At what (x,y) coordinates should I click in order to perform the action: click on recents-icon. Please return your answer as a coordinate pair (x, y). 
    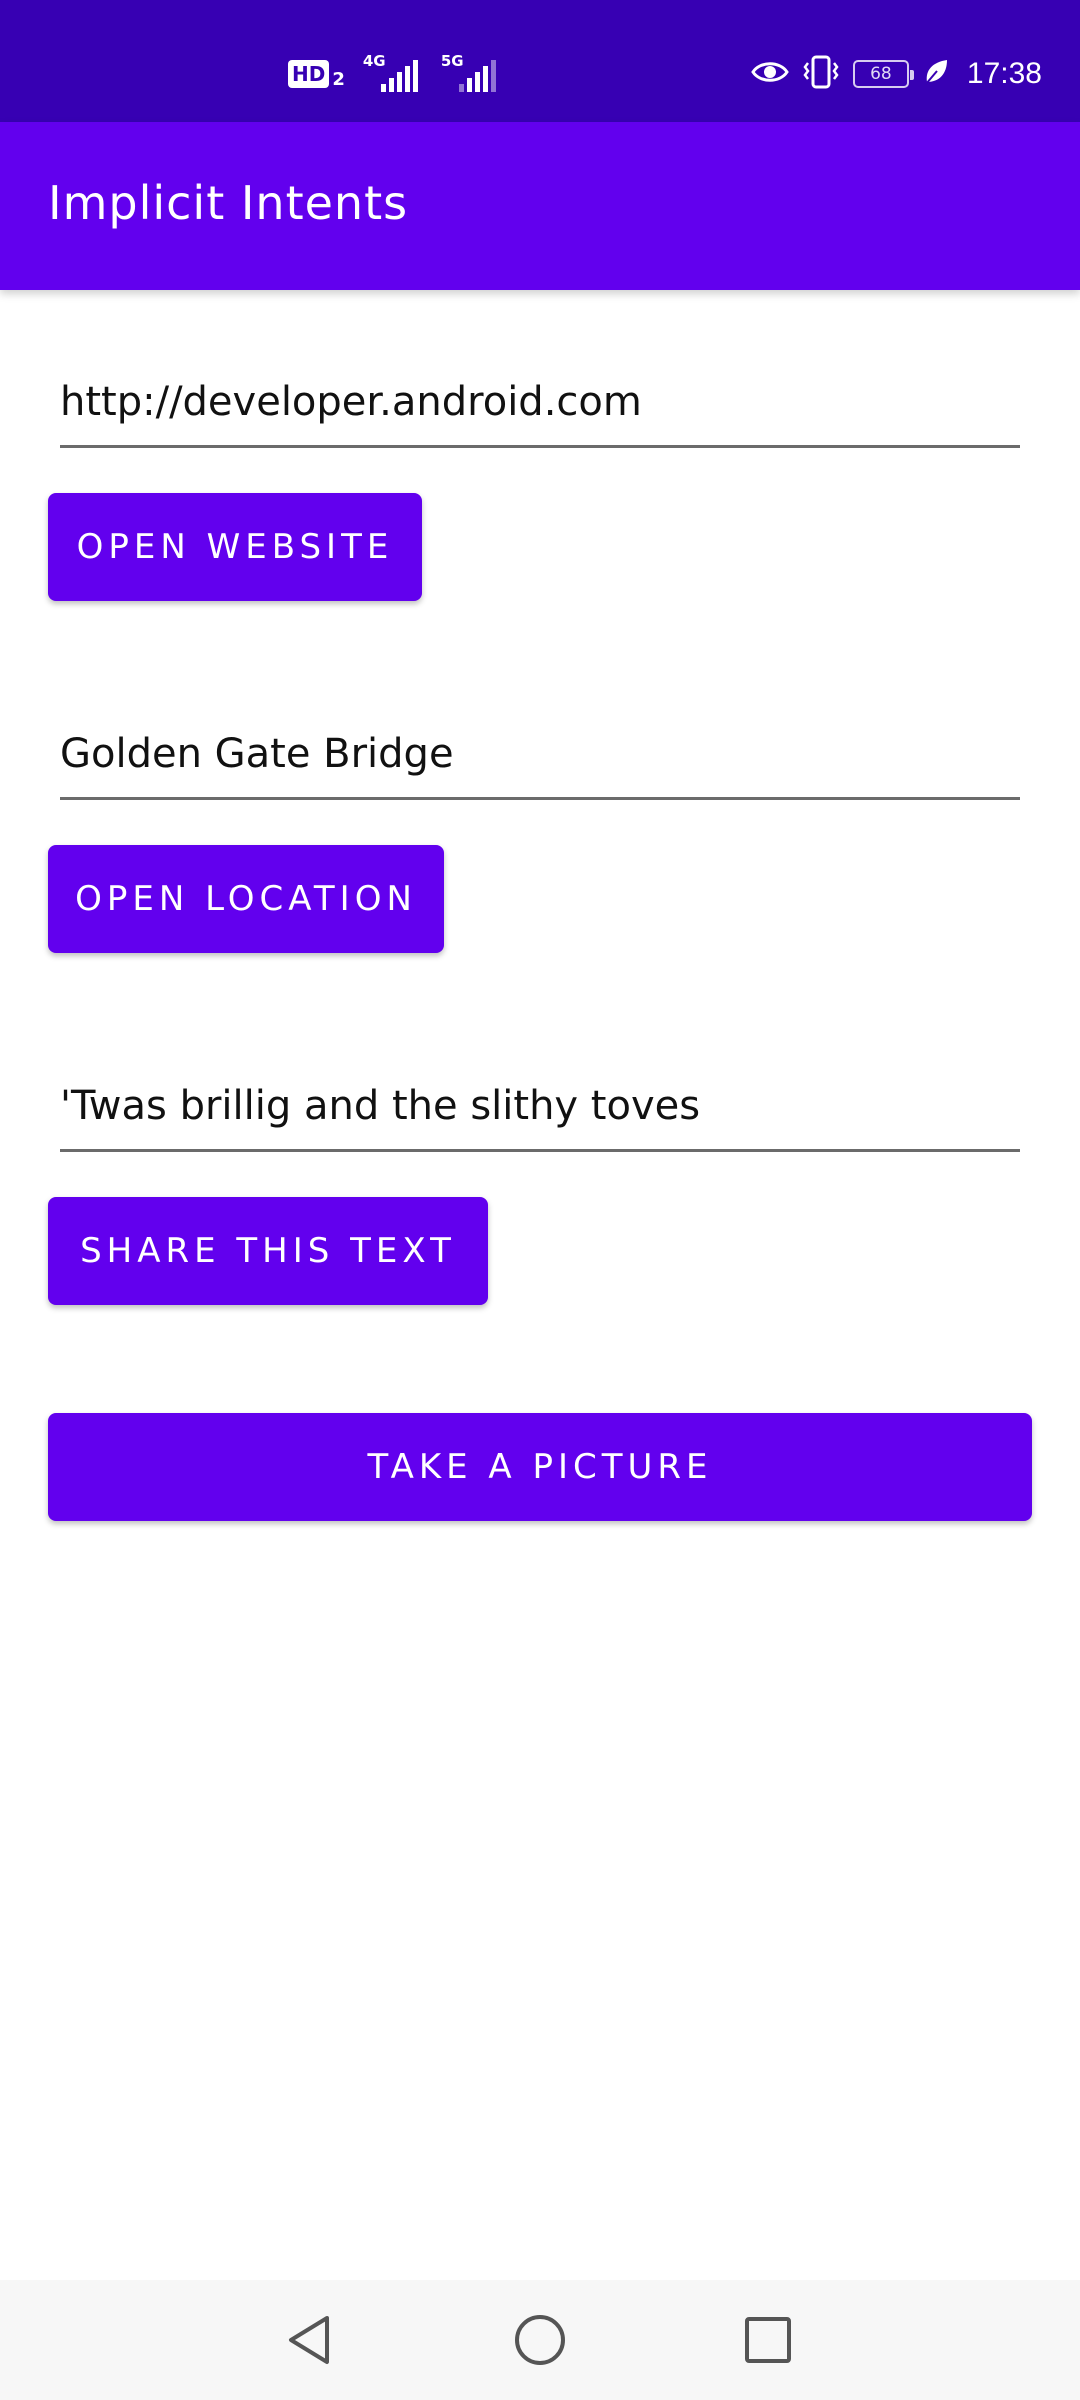
    Looking at the image, I should click on (768, 2340).